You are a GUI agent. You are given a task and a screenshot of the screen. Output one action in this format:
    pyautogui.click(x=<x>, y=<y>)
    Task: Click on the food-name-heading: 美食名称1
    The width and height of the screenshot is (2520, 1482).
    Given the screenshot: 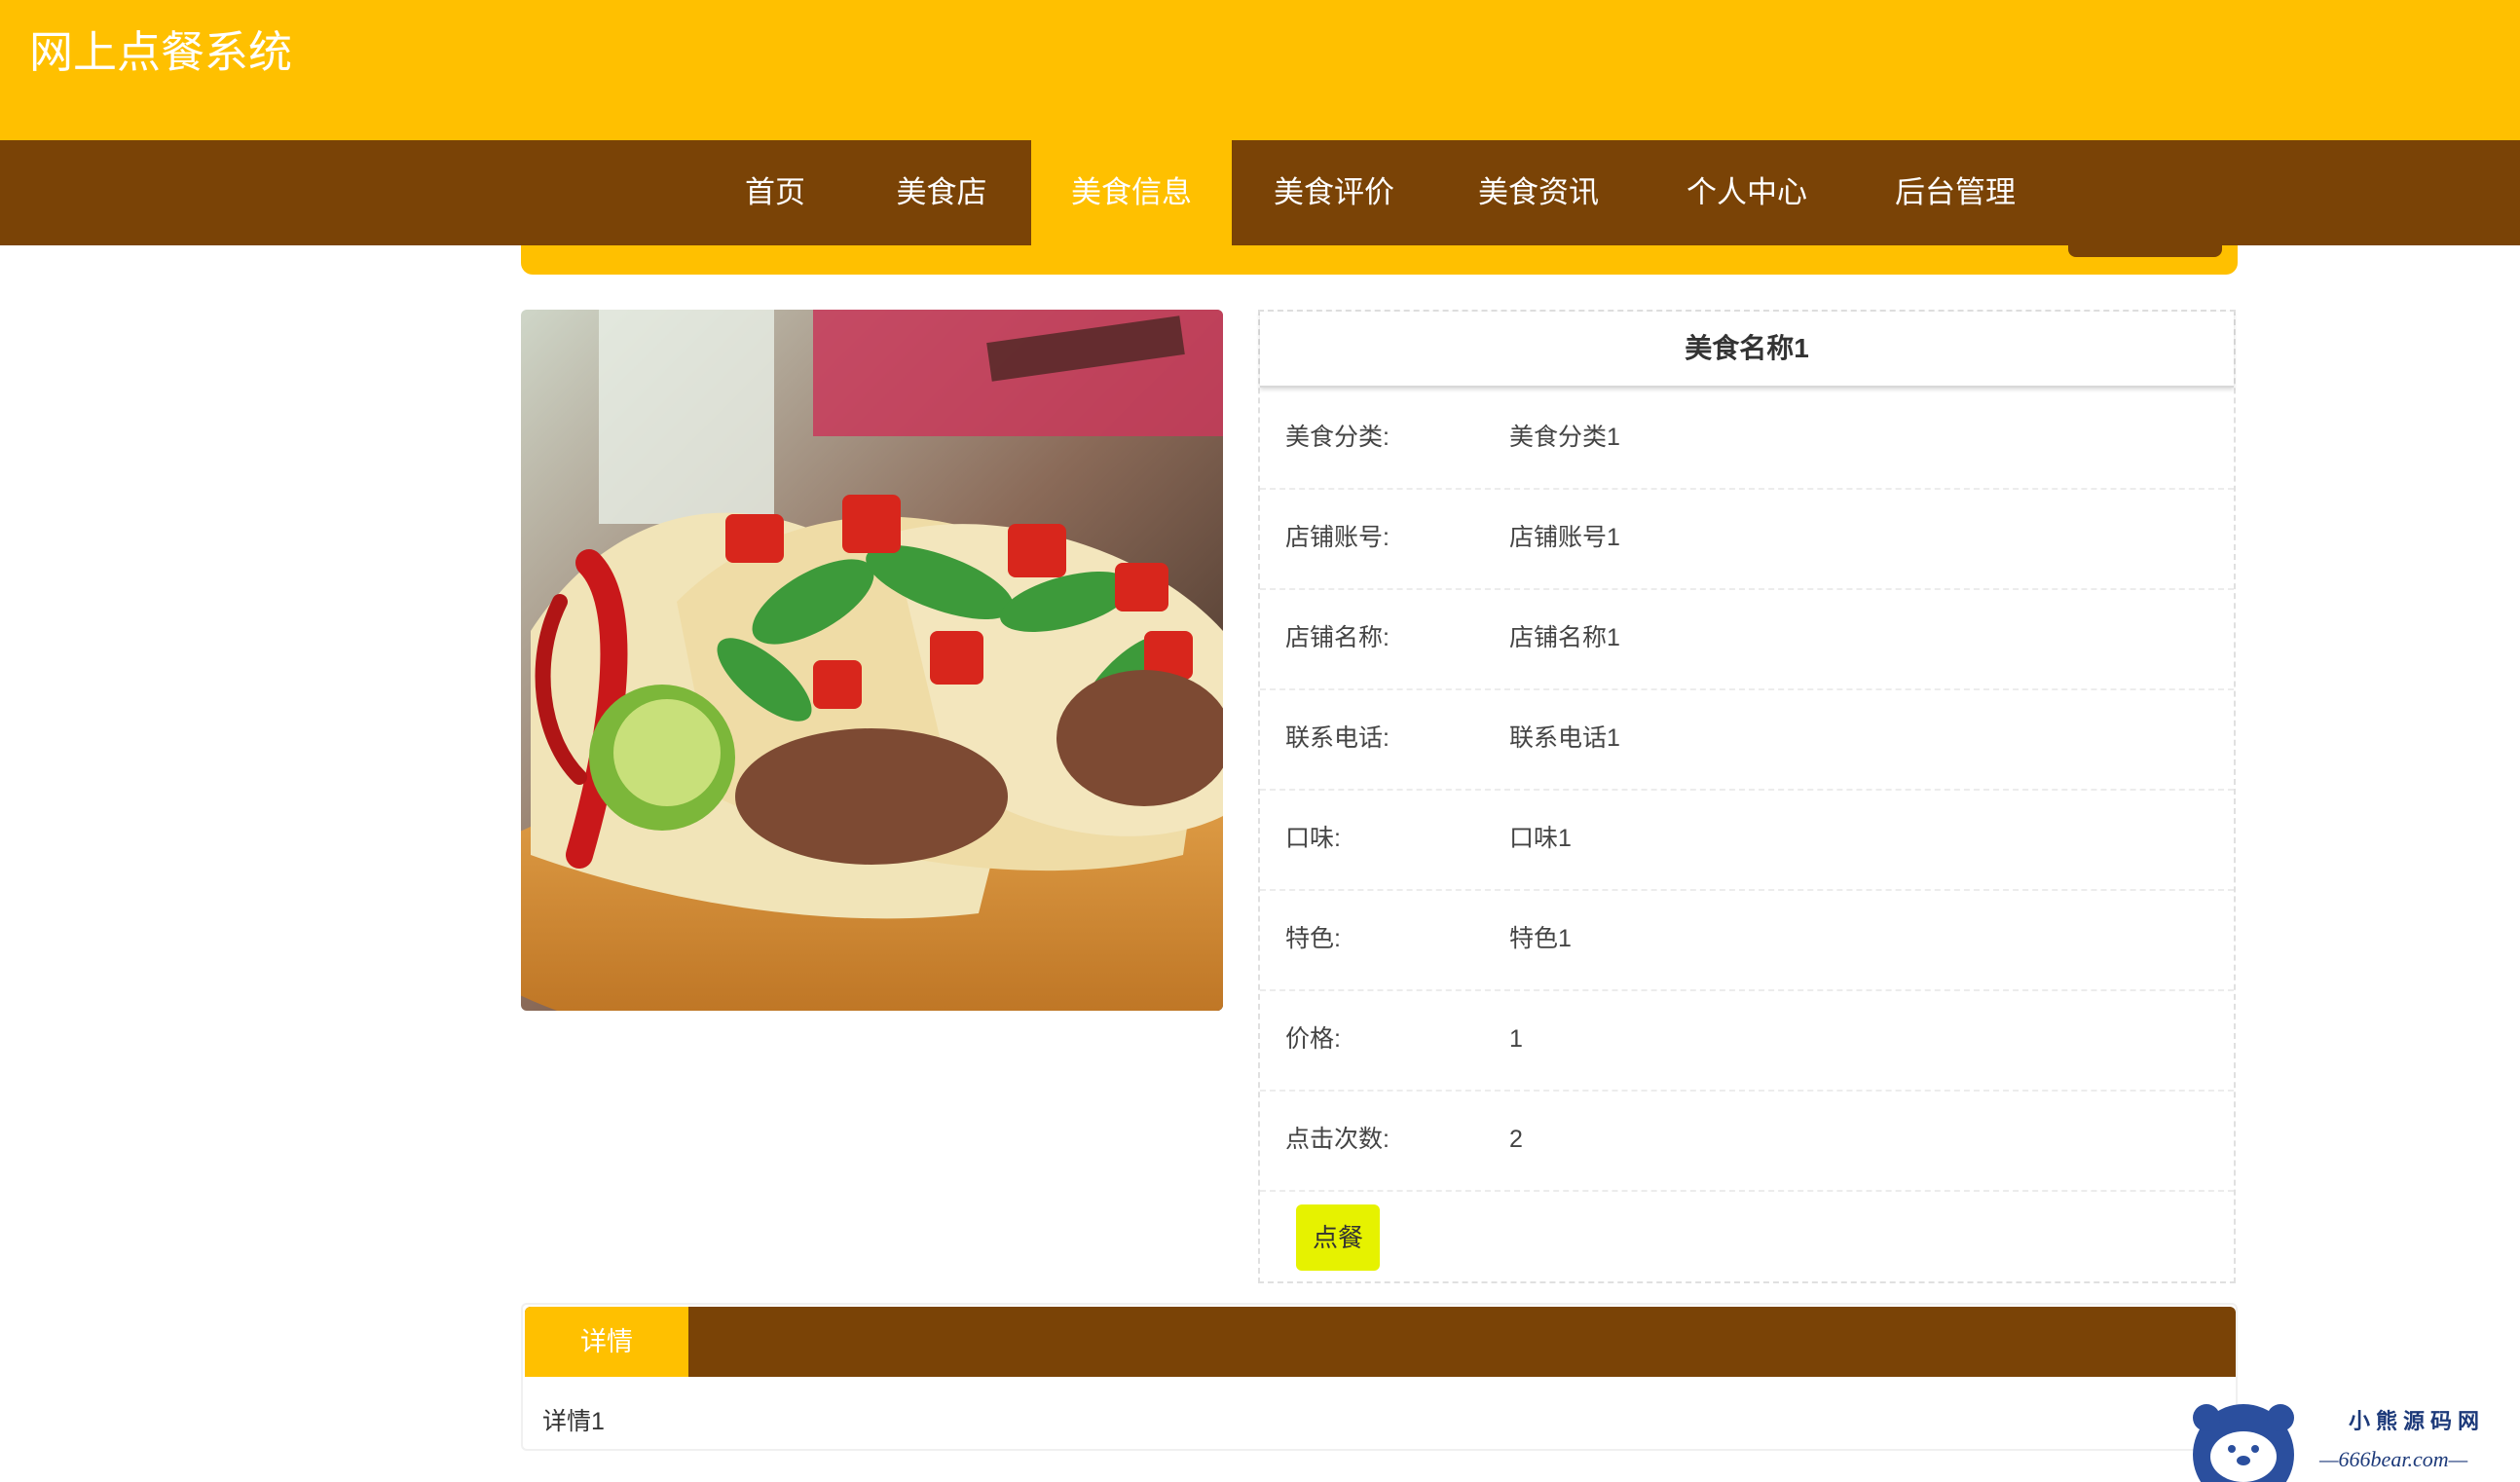 What is the action you would take?
    pyautogui.click(x=1747, y=350)
    